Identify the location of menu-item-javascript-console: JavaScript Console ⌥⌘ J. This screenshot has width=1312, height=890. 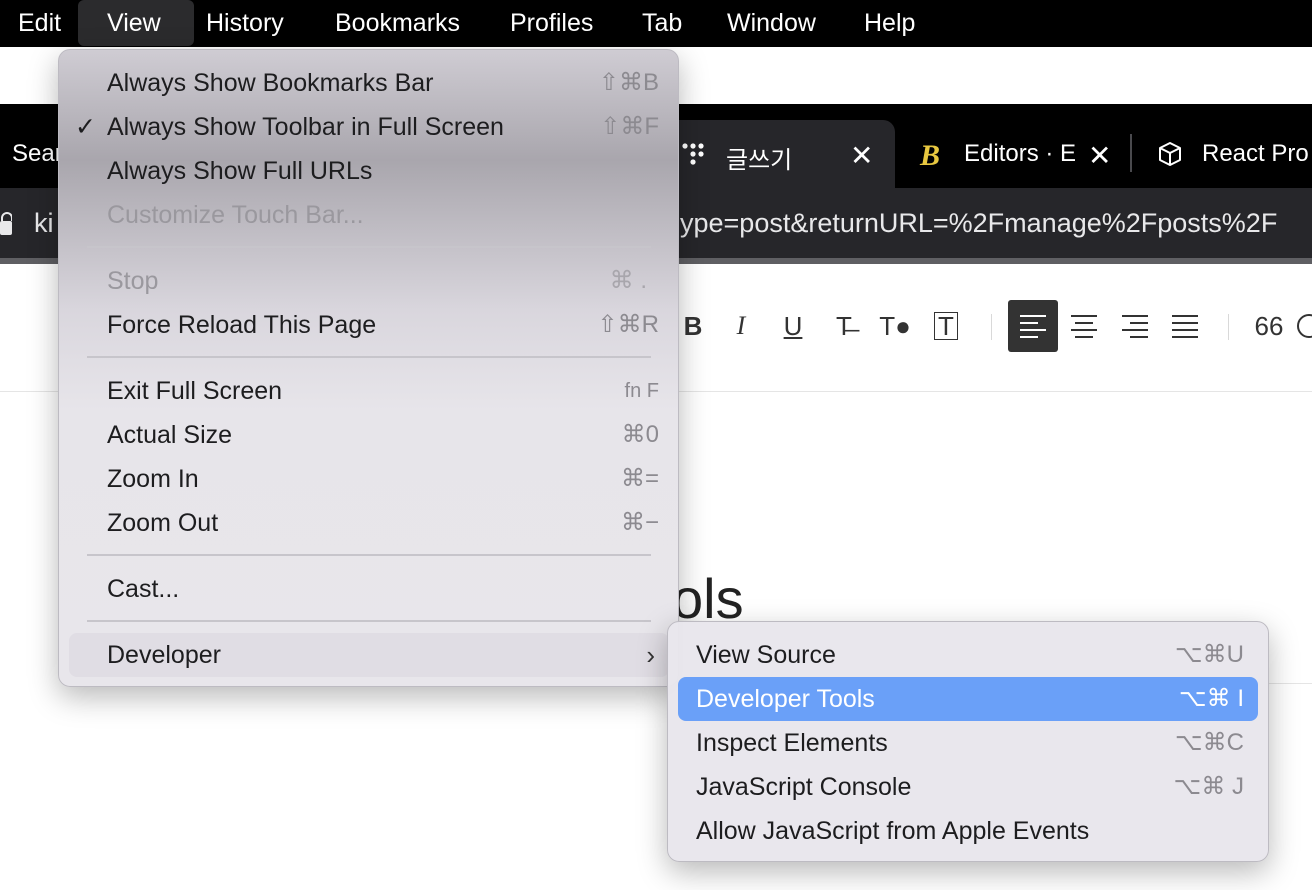
(968, 787).